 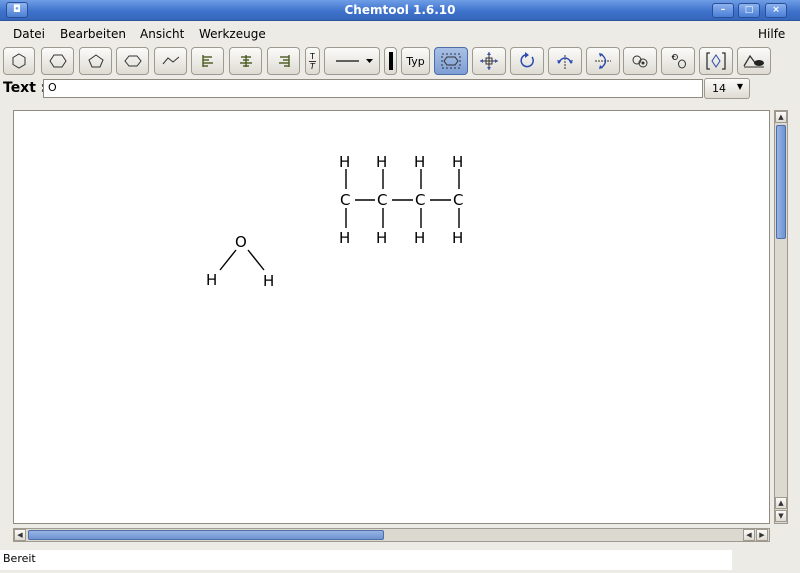 I want to click on flip-horizontal-button, so click(x=603, y=61).